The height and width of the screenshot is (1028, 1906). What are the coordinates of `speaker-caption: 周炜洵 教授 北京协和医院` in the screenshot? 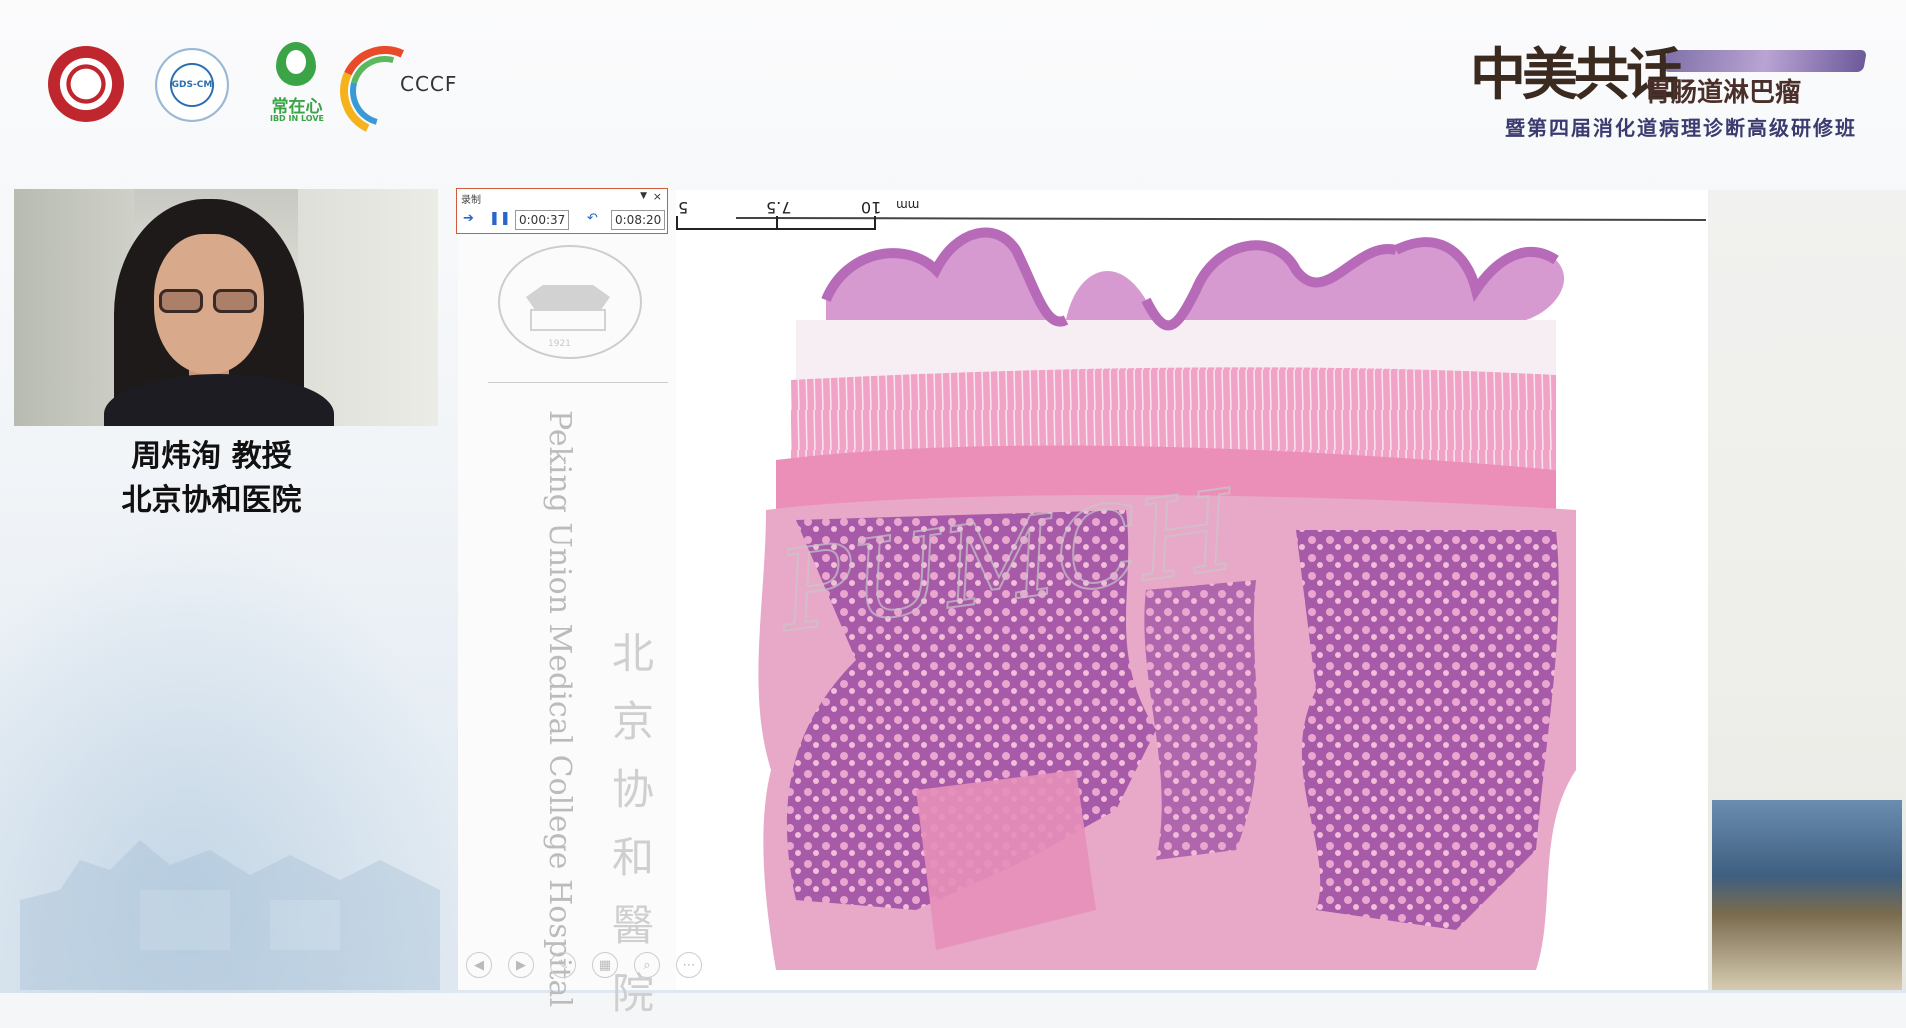 It's located at (211, 479).